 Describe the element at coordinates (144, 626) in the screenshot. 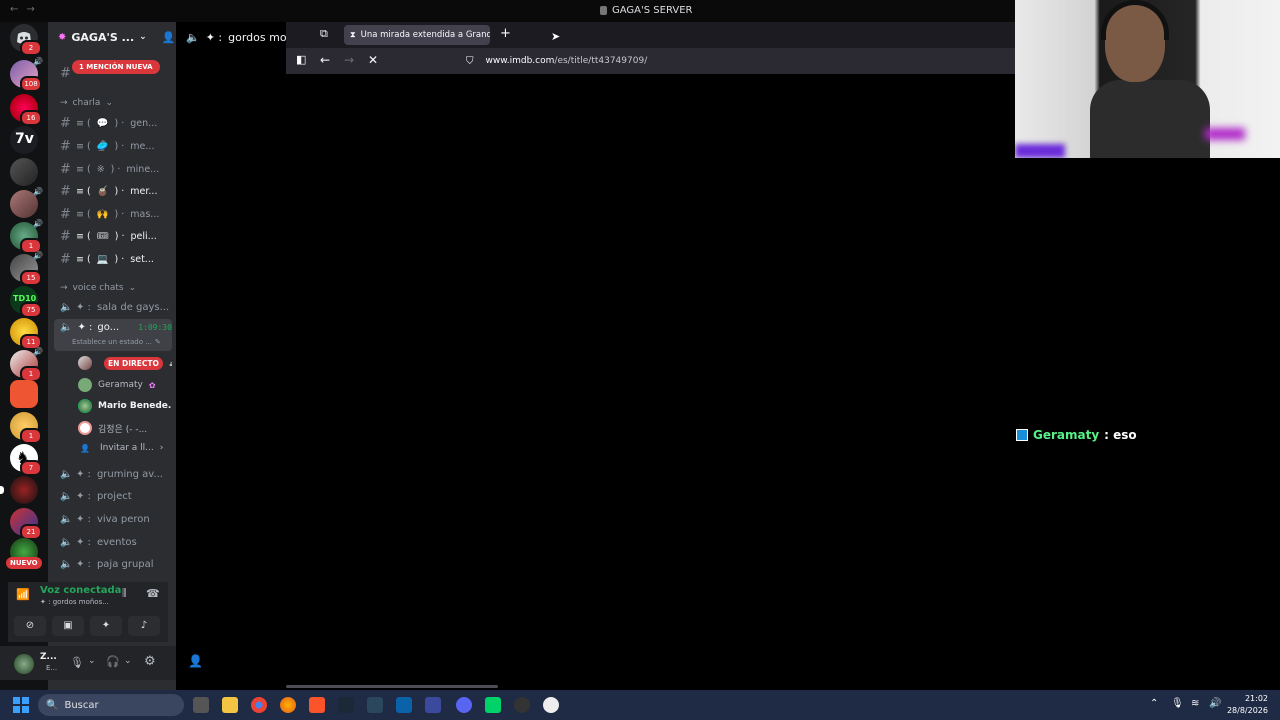

I see `soundboard-button: ♪` at that location.